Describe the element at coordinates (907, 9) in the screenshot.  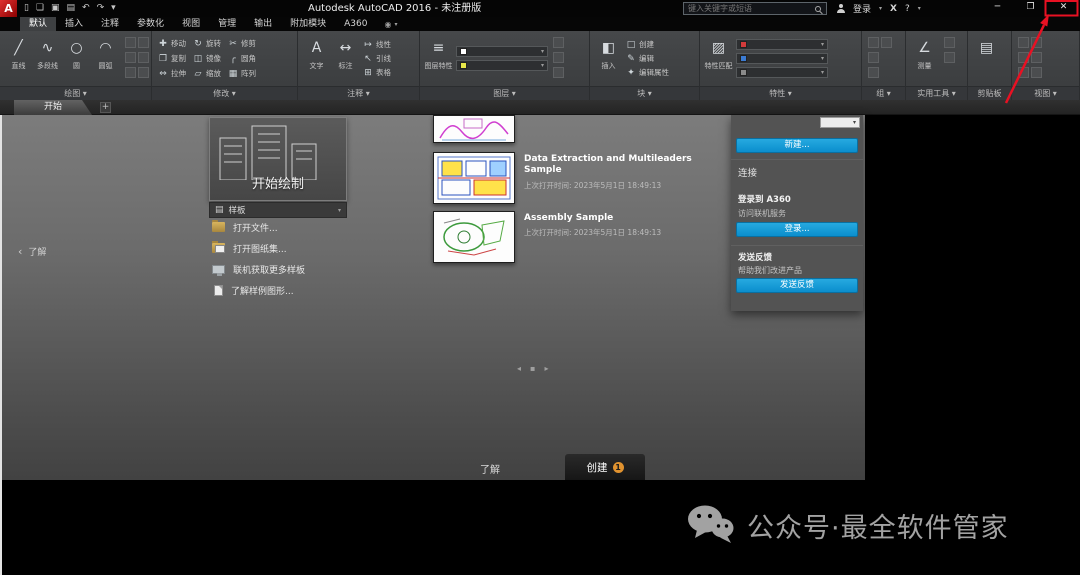
I see `help-icon: ?` at that location.